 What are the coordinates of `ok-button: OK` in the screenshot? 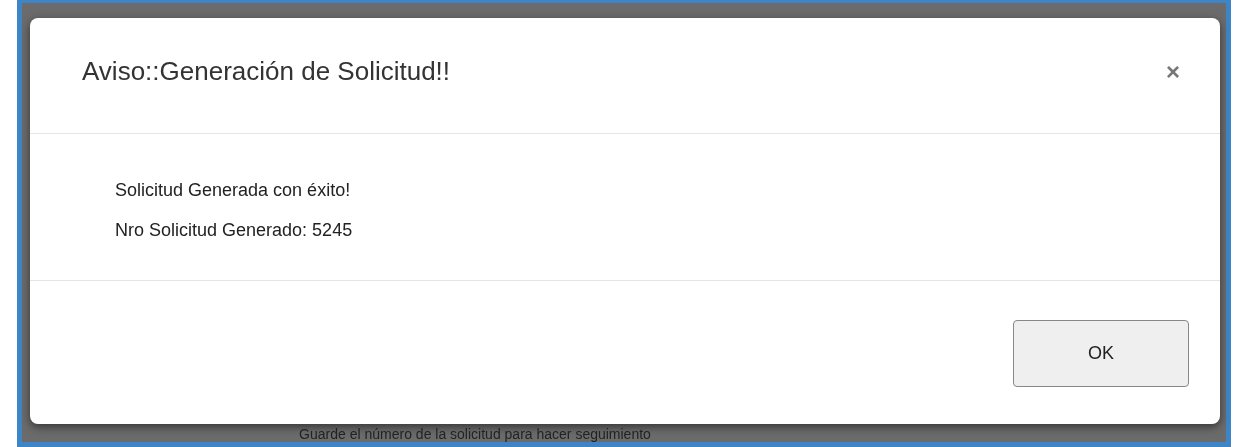 It's located at (1101, 353).